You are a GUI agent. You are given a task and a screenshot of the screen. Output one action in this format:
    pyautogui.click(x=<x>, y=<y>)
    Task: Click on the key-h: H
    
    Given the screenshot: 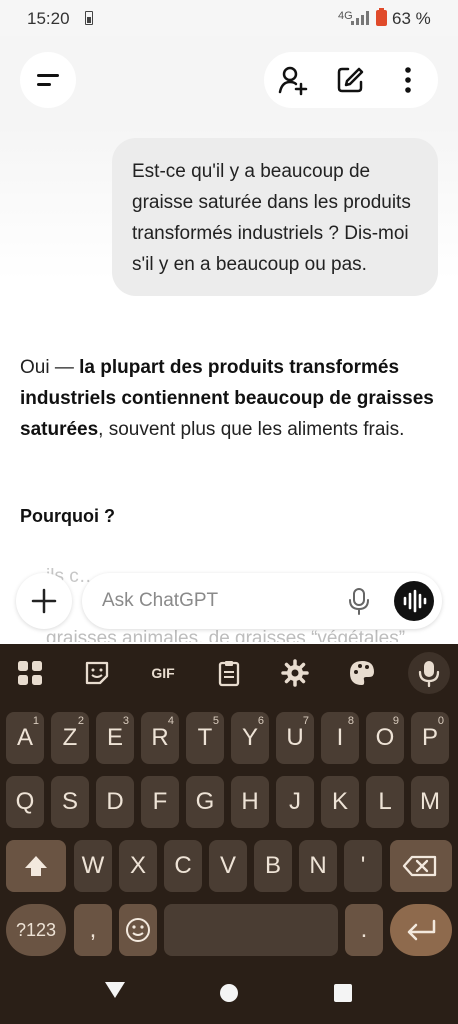 What is the action you would take?
    pyautogui.click(x=250, y=802)
    